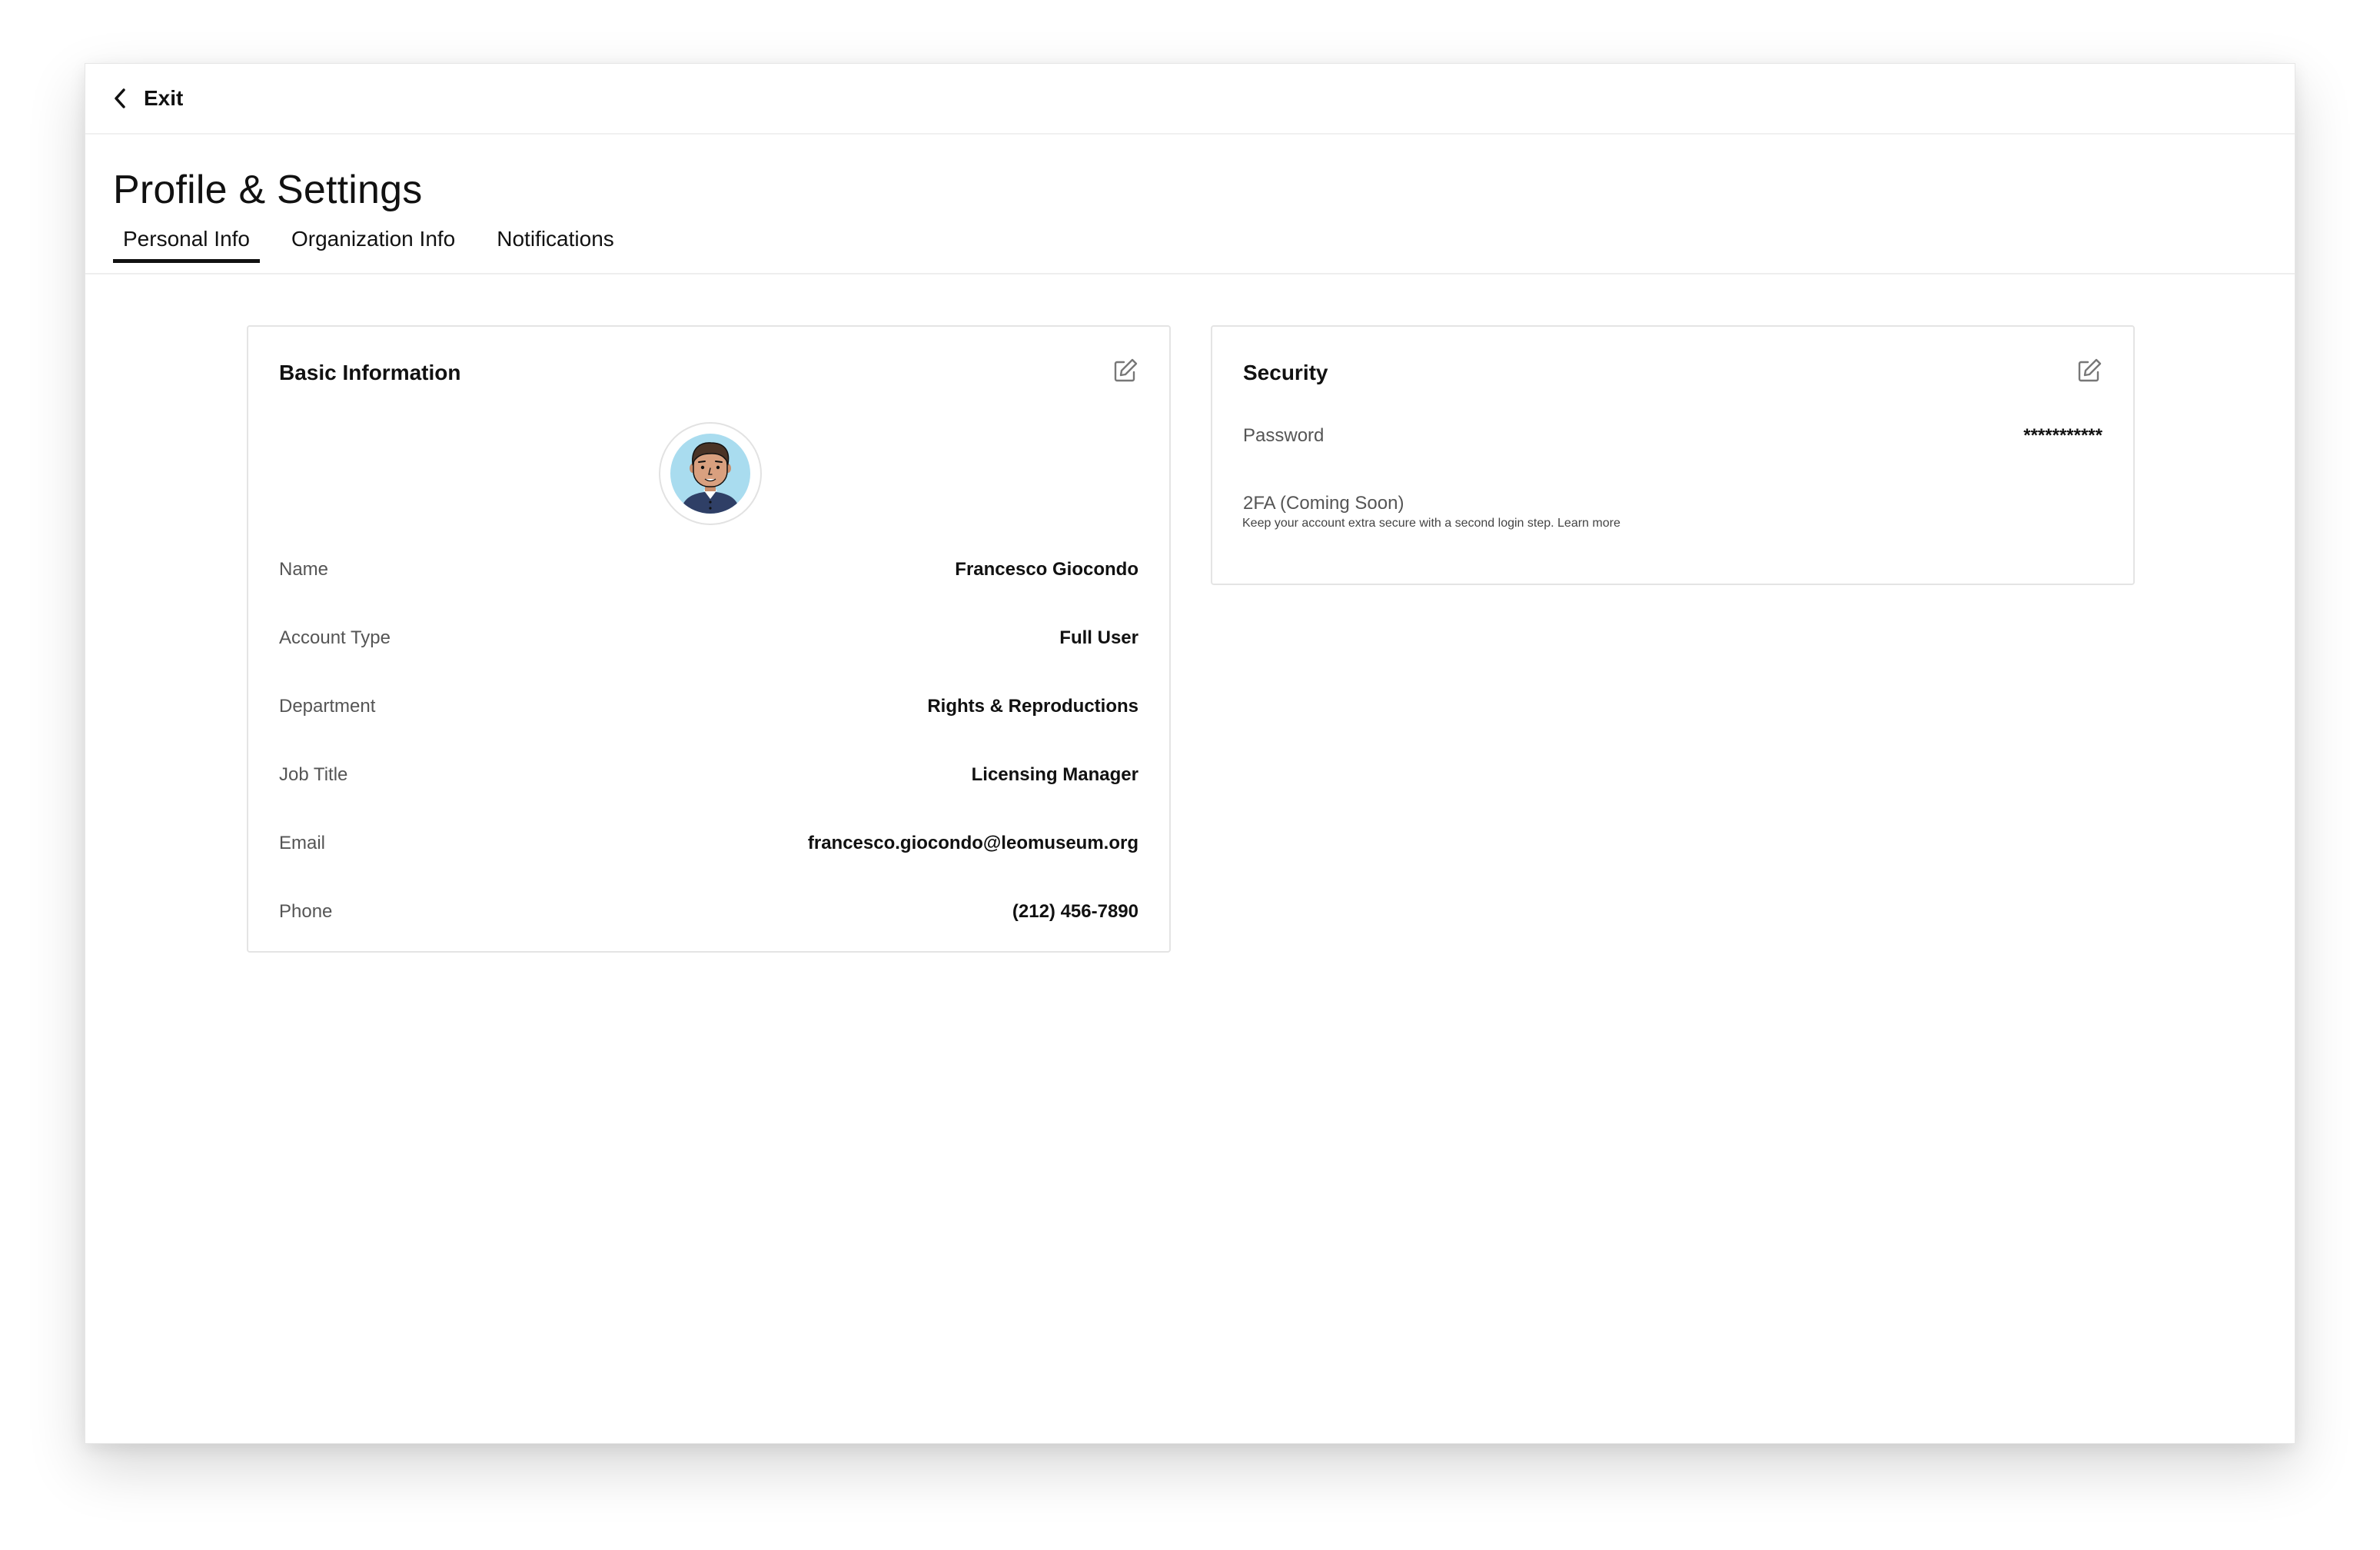 The image size is (2380, 1550). What do you see at coordinates (370, 372) in the screenshot?
I see `basic-information-title: Basic Information` at bounding box center [370, 372].